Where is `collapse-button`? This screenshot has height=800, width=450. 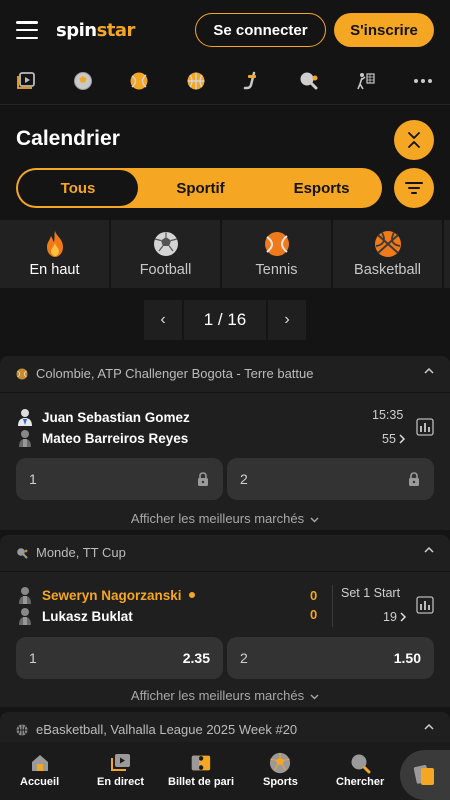
collapse-button is located at coordinates (414, 140).